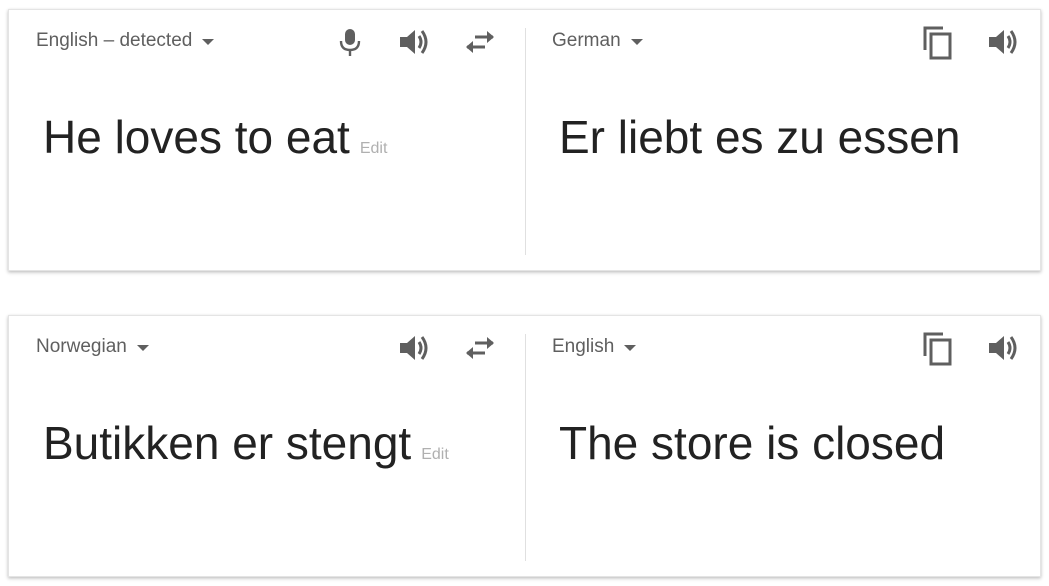  What do you see at coordinates (752, 443) in the screenshot?
I see `target-text: The store is closed` at bounding box center [752, 443].